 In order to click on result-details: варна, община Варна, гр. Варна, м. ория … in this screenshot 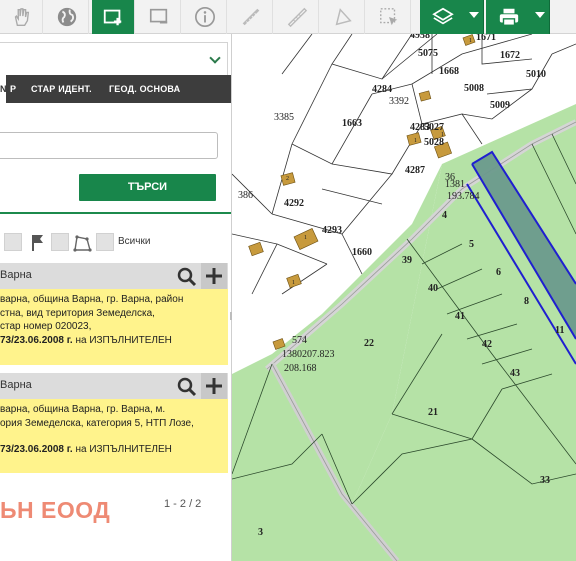, I will do `click(97, 429)`.